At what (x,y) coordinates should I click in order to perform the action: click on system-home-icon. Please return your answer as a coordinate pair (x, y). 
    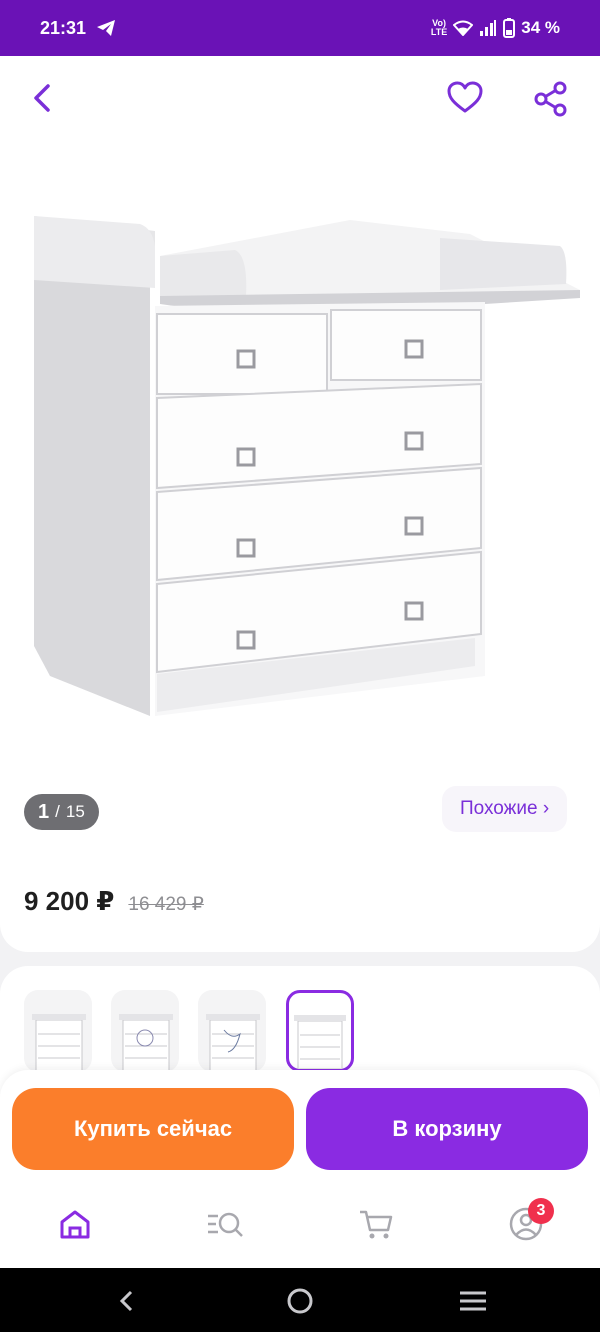
    Looking at the image, I should click on (300, 1301).